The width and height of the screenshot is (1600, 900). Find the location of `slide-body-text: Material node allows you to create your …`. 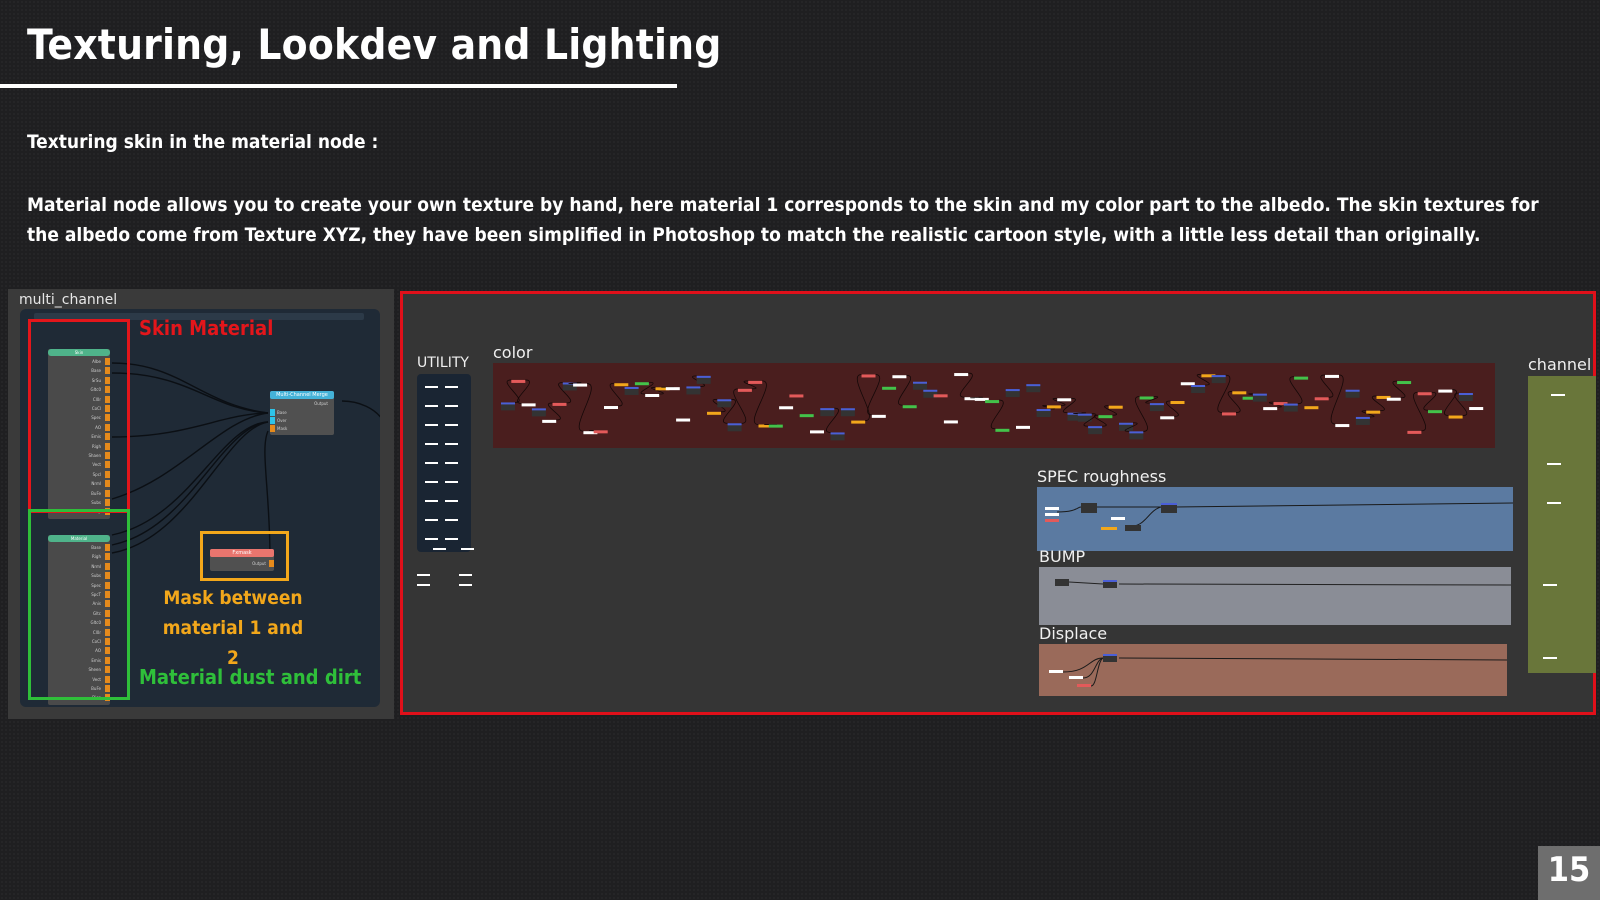

slide-body-text: Material node allows you to create your … is located at coordinates (783, 220).